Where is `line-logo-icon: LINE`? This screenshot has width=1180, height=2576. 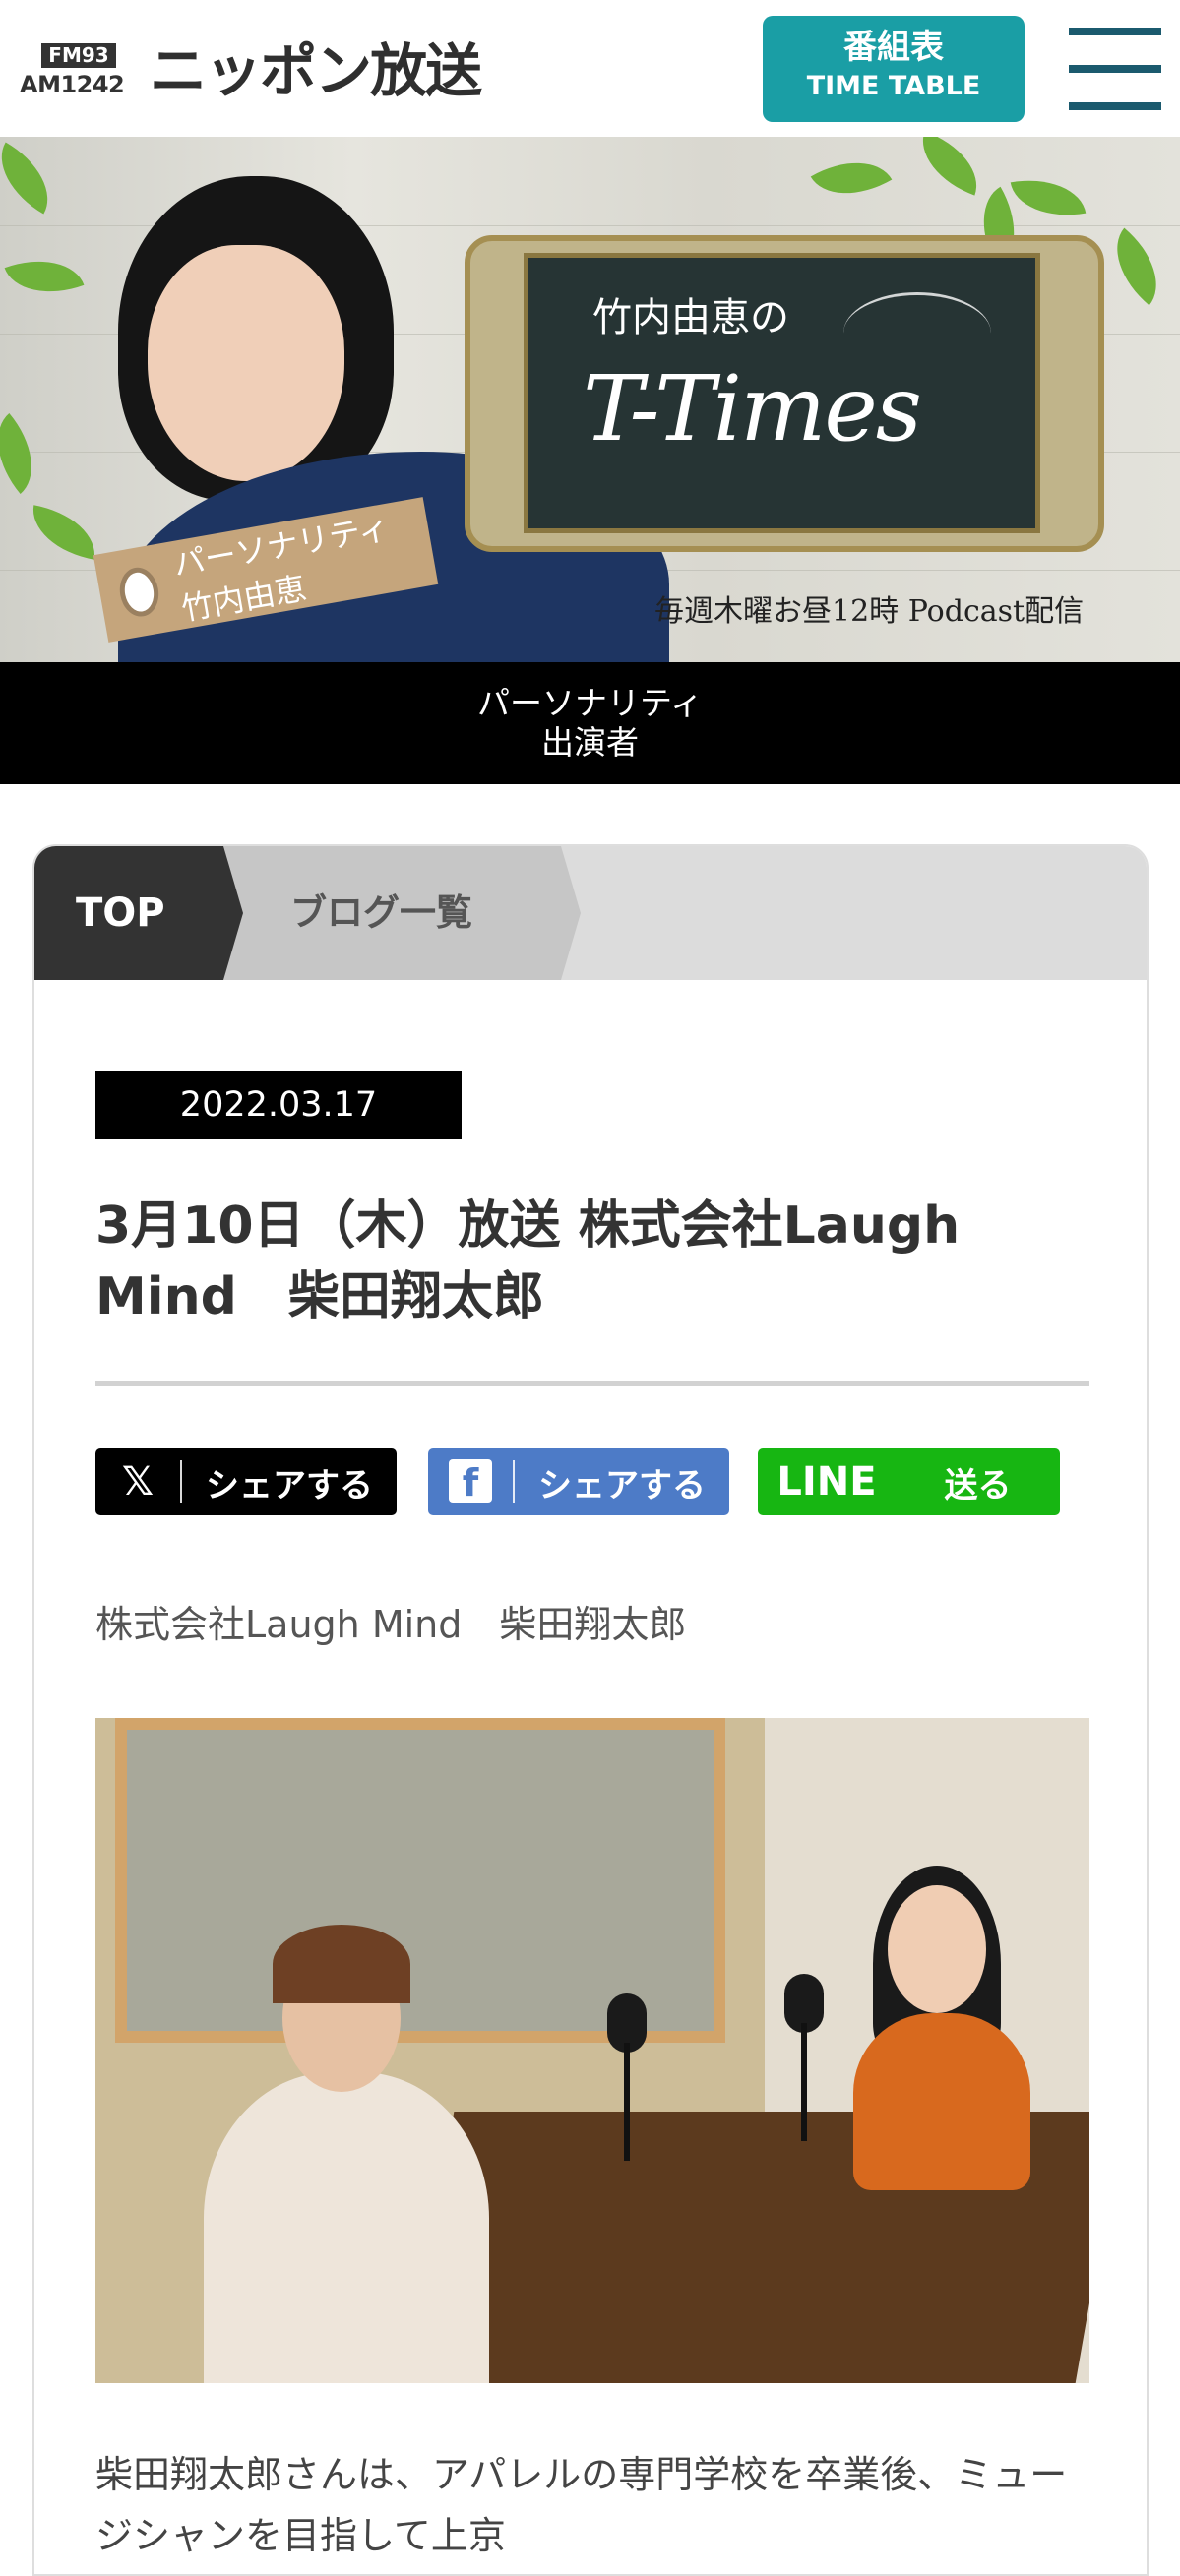 line-logo-icon: LINE is located at coordinates (826, 1481).